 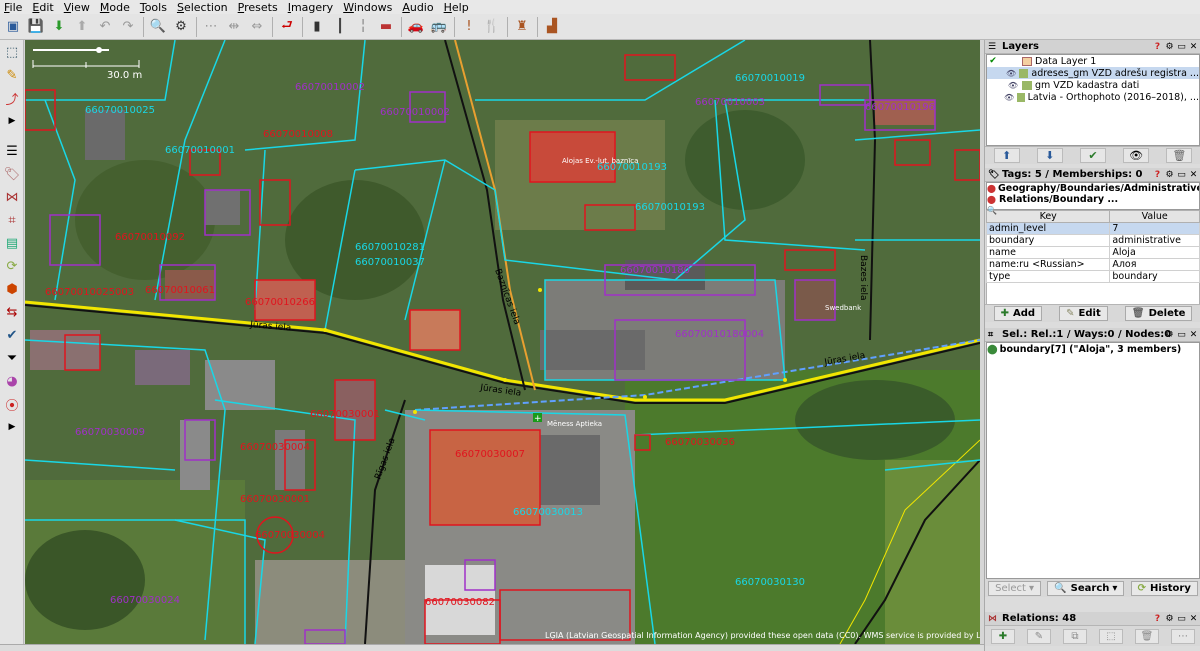 What do you see at coordinates (211, 27) in the screenshot?
I see `align-icon: ⋯` at bounding box center [211, 27].